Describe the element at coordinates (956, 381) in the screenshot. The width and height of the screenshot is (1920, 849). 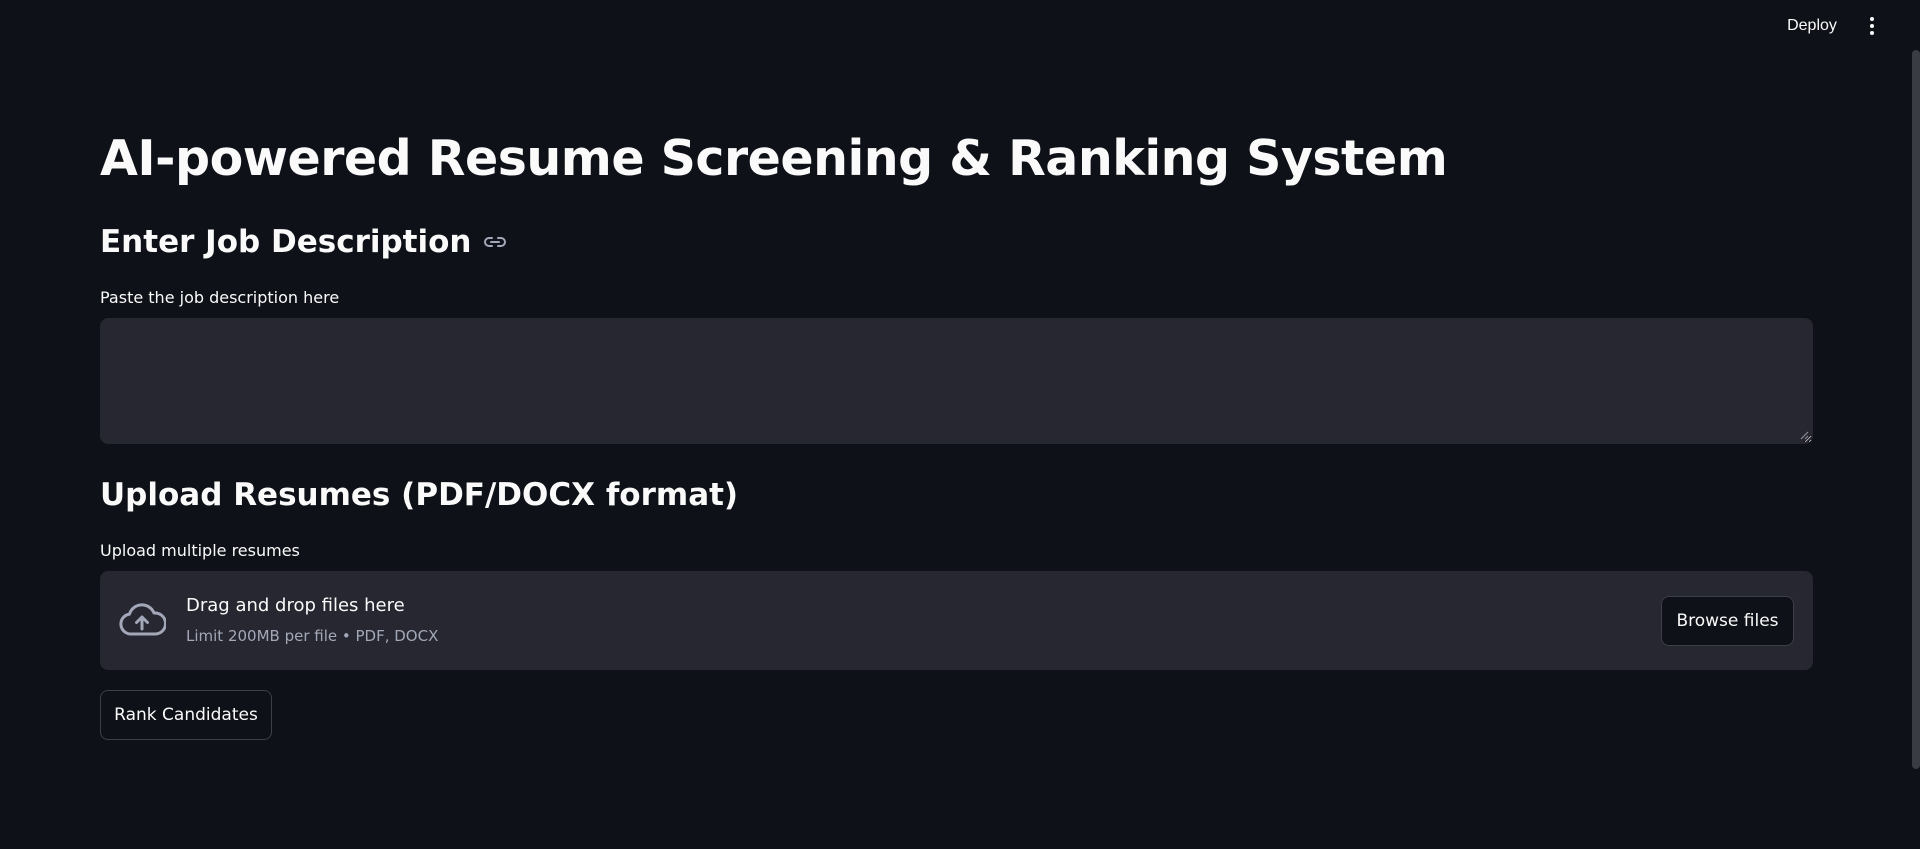
I see `job-description-textarea` at that location.